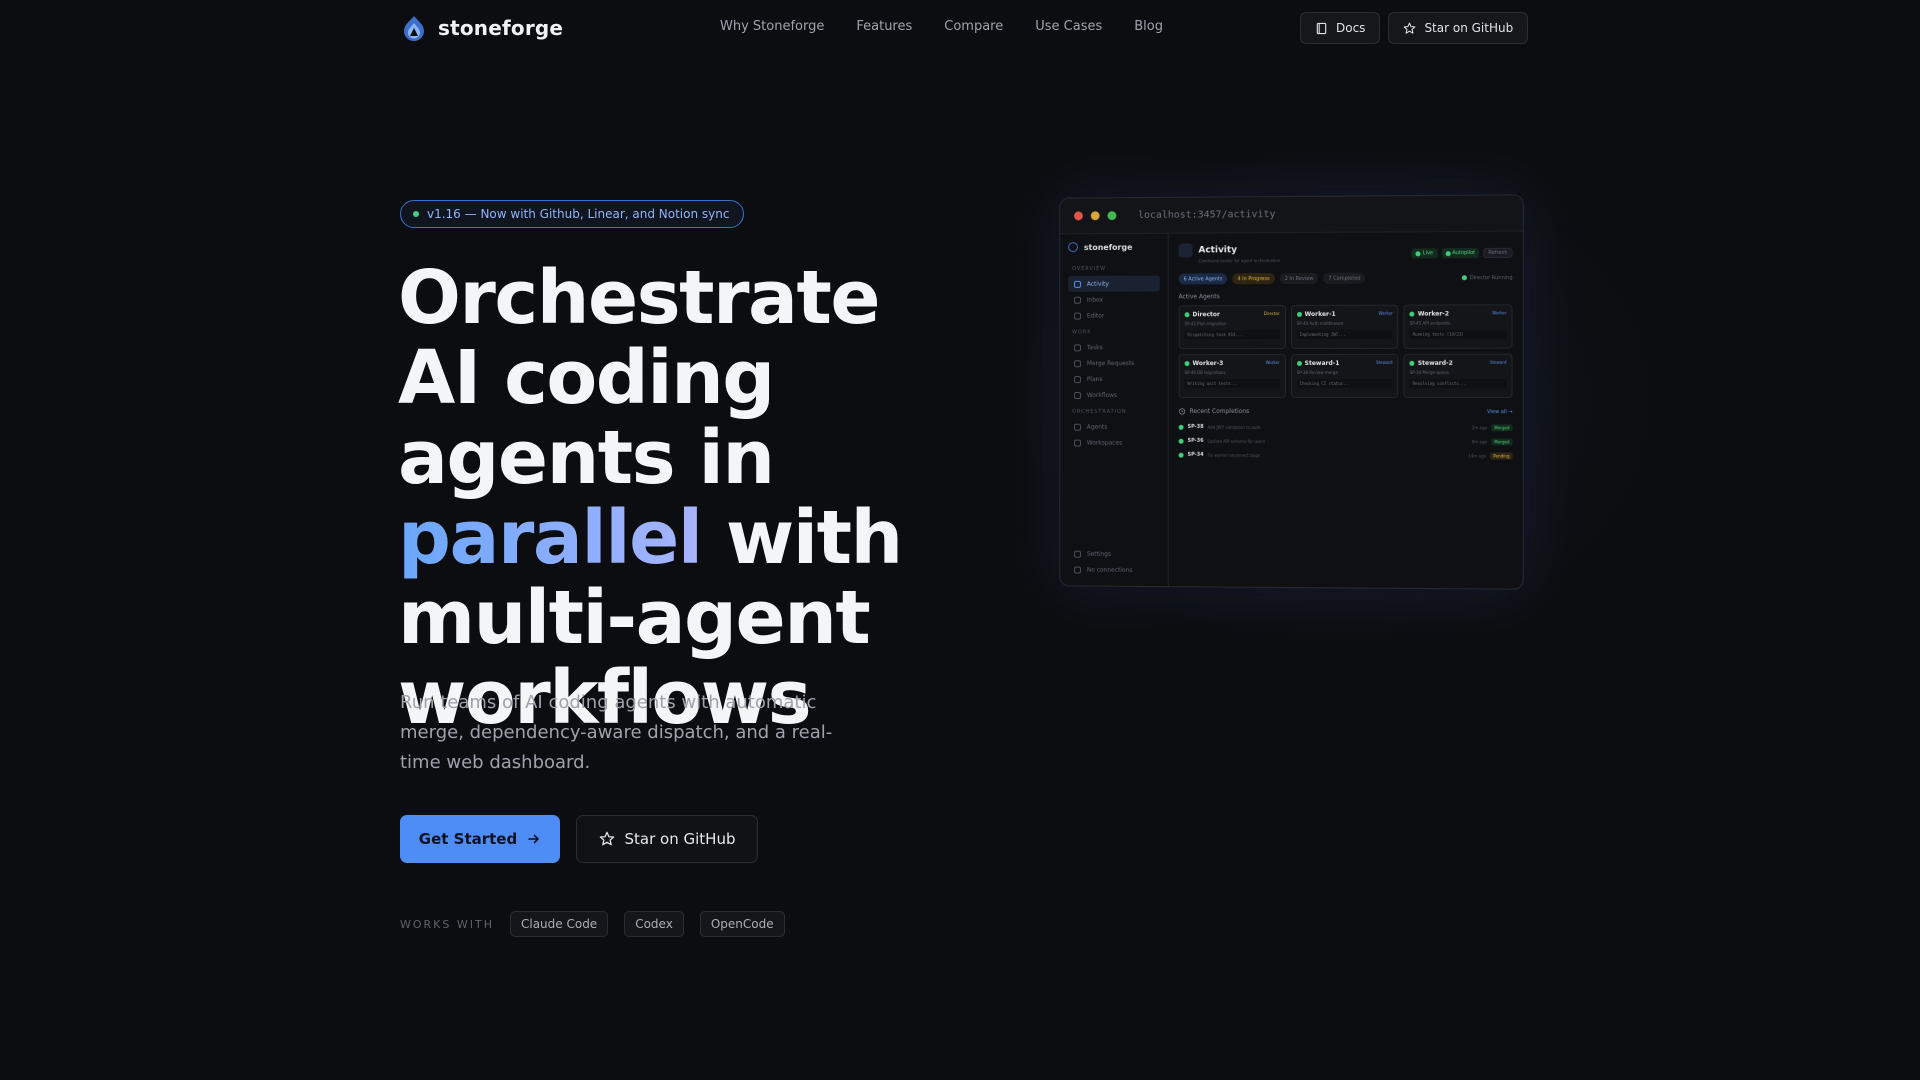  Describe the element at coordinates (1077, 427) in the screenshot. I see `agents-icon` at that location.